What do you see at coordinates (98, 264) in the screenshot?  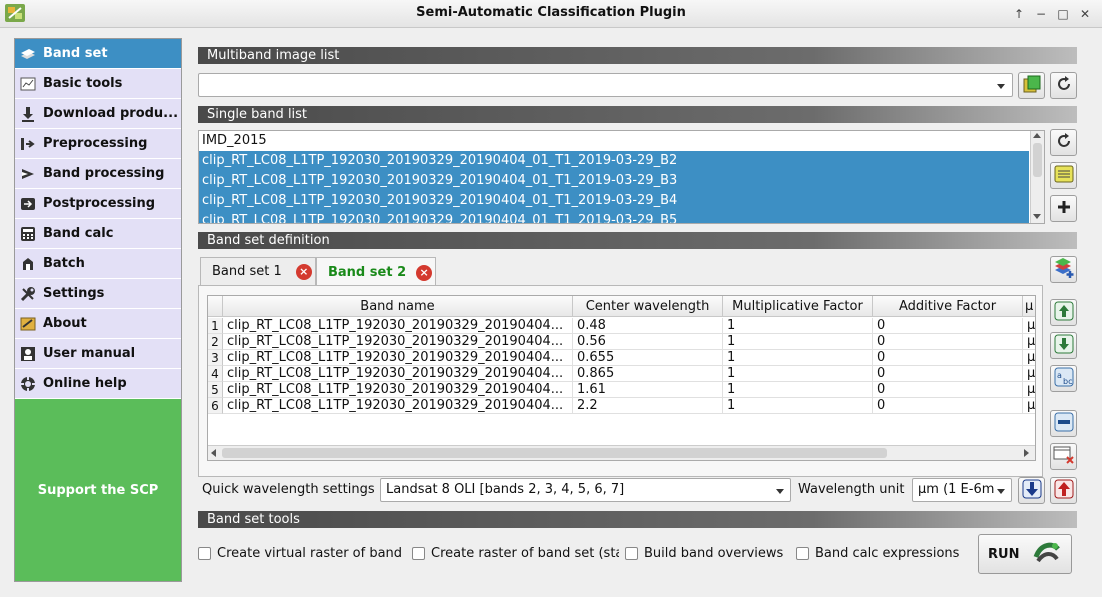 I see `sidebar-item-batch: Batch` at bounding box center [98, 264].